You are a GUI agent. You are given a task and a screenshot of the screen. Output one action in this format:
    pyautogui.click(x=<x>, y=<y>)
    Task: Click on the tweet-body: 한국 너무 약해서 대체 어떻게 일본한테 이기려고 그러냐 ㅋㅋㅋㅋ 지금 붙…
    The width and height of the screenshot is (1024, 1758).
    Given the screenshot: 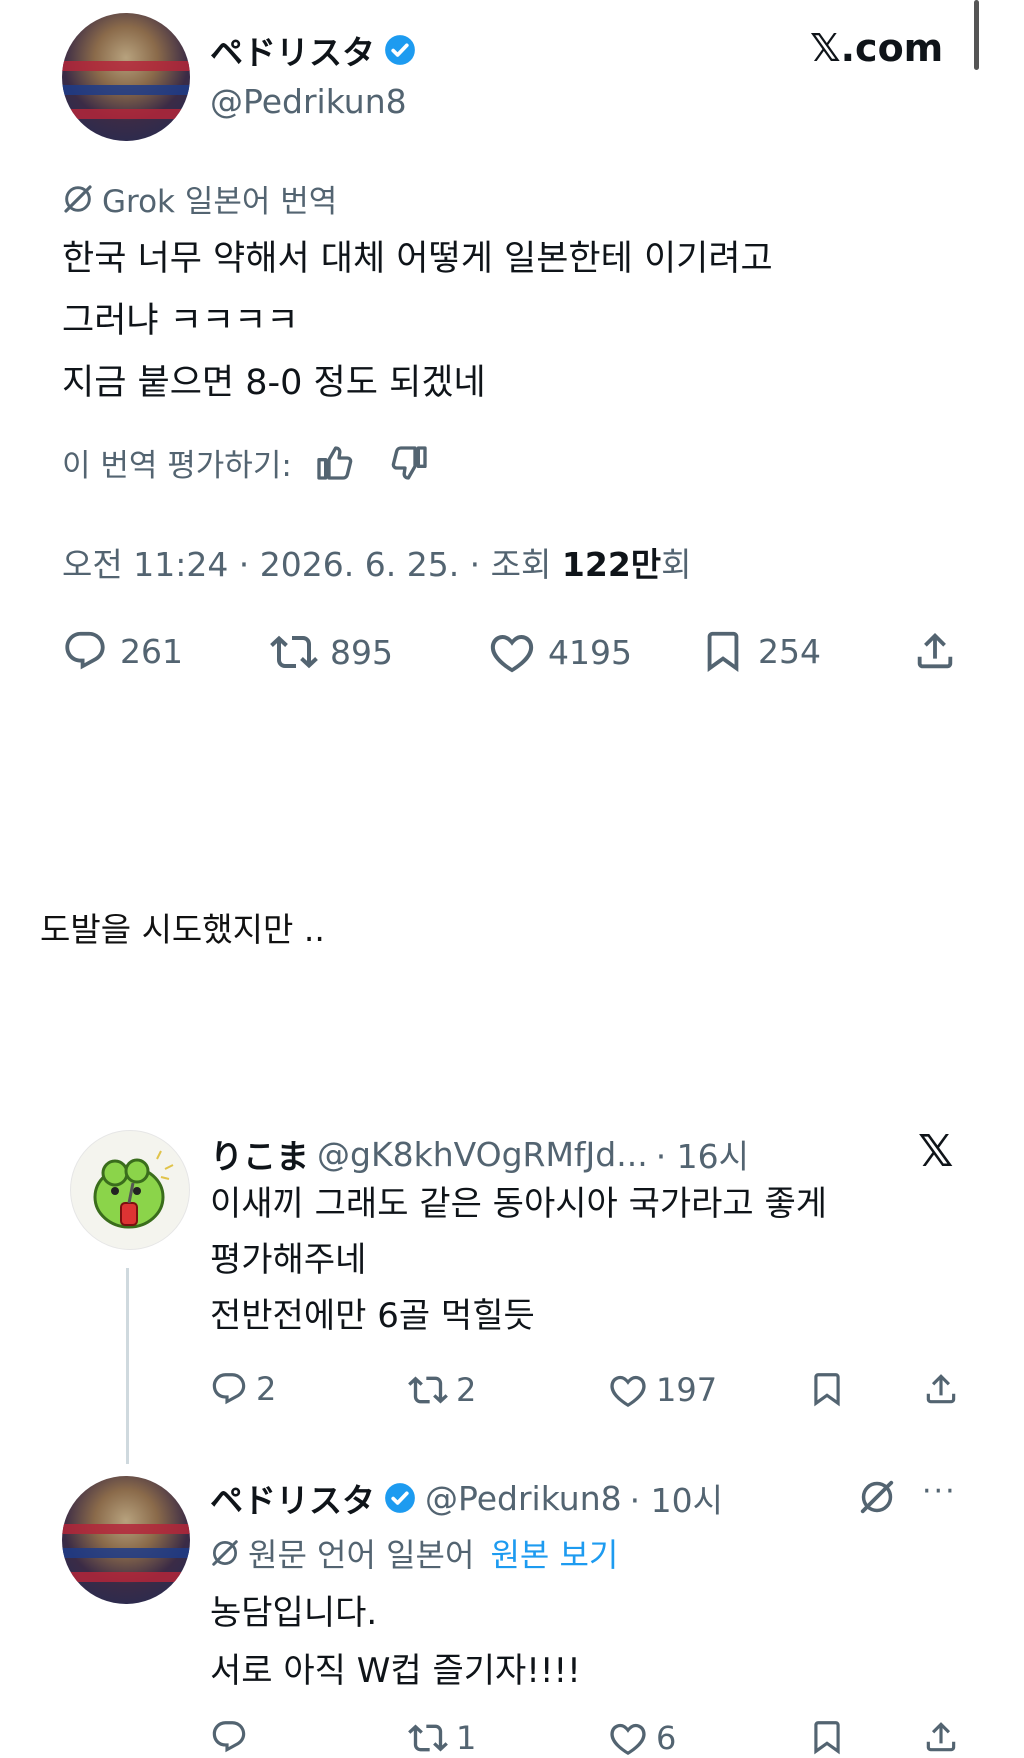 What is the action you would take?
    pyautogui.click(x=417, y=321)
    